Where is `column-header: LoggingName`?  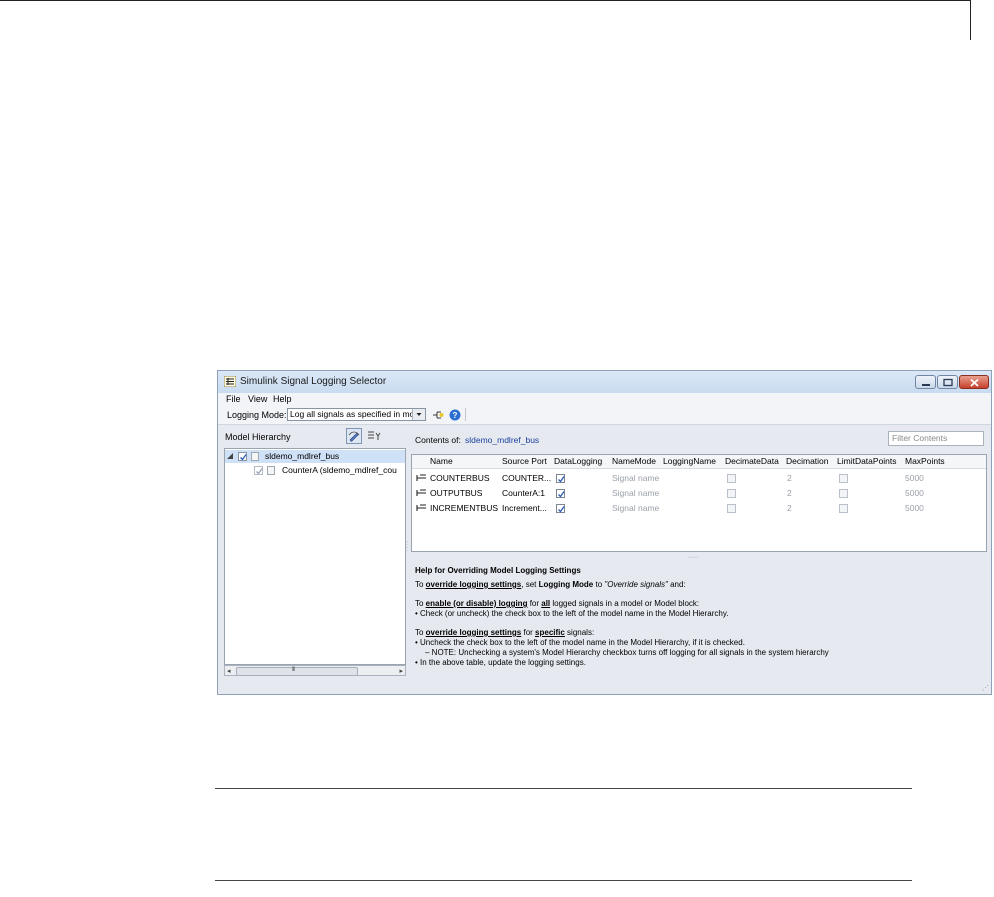
column-header: LoggingName is located at coordinates (689, 461).